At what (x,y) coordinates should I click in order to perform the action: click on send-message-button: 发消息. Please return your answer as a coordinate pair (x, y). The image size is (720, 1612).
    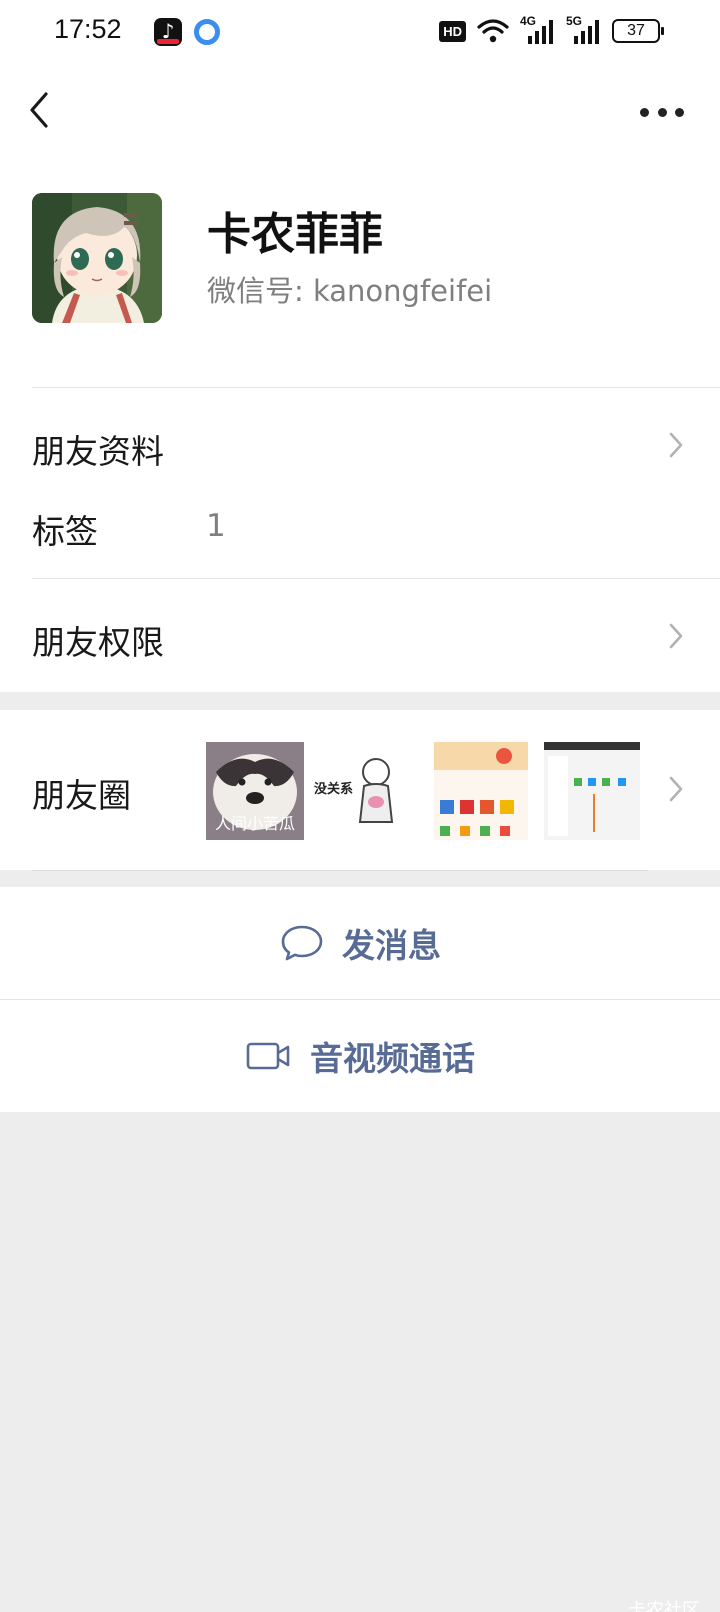
    Looking at the image, I should click on (360, 943).